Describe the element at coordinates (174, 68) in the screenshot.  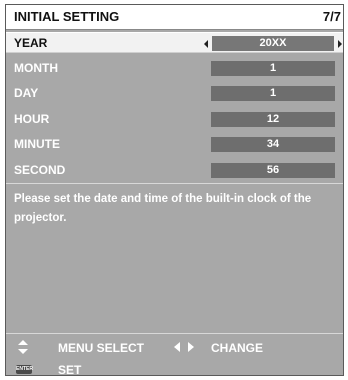
I see `row-month: MONTH 1` at that location.